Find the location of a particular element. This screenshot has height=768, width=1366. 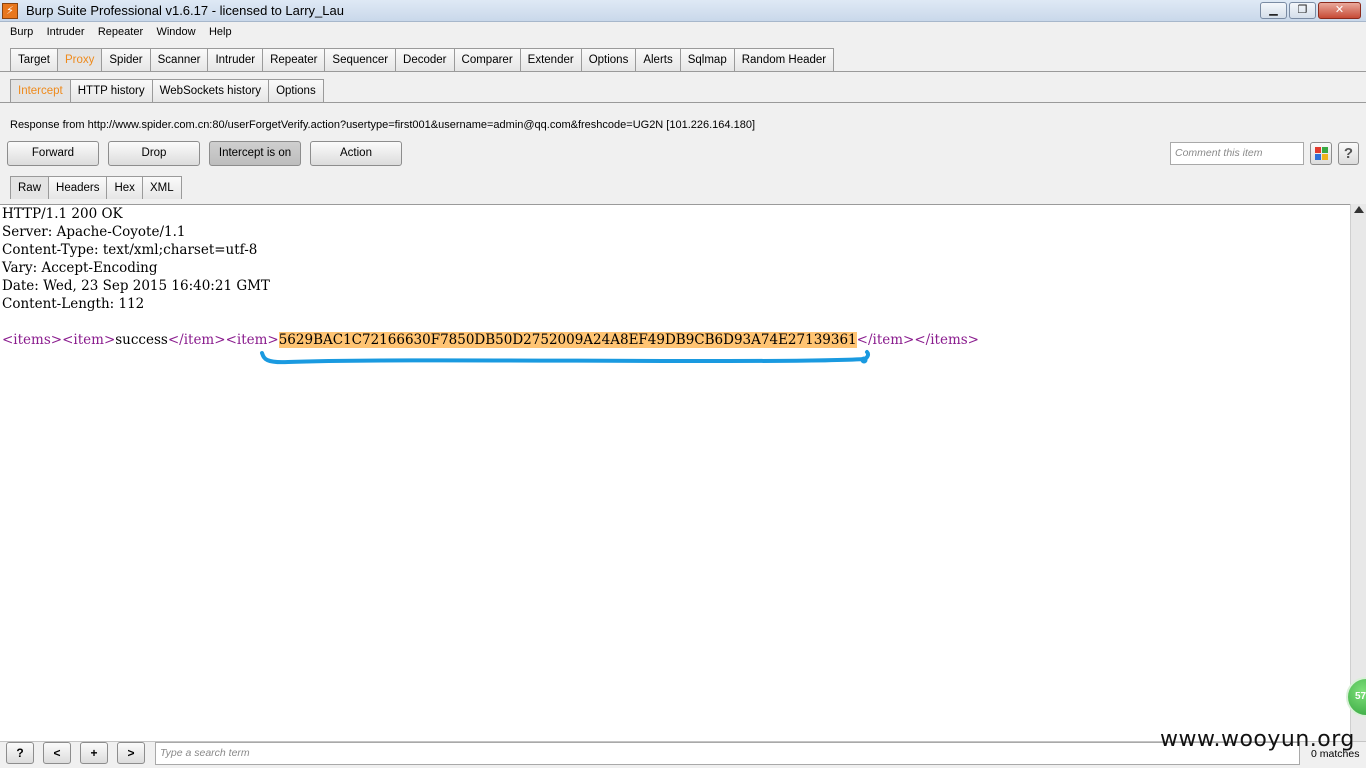

close-button: ✕ is located at coordinates (1339, 10).